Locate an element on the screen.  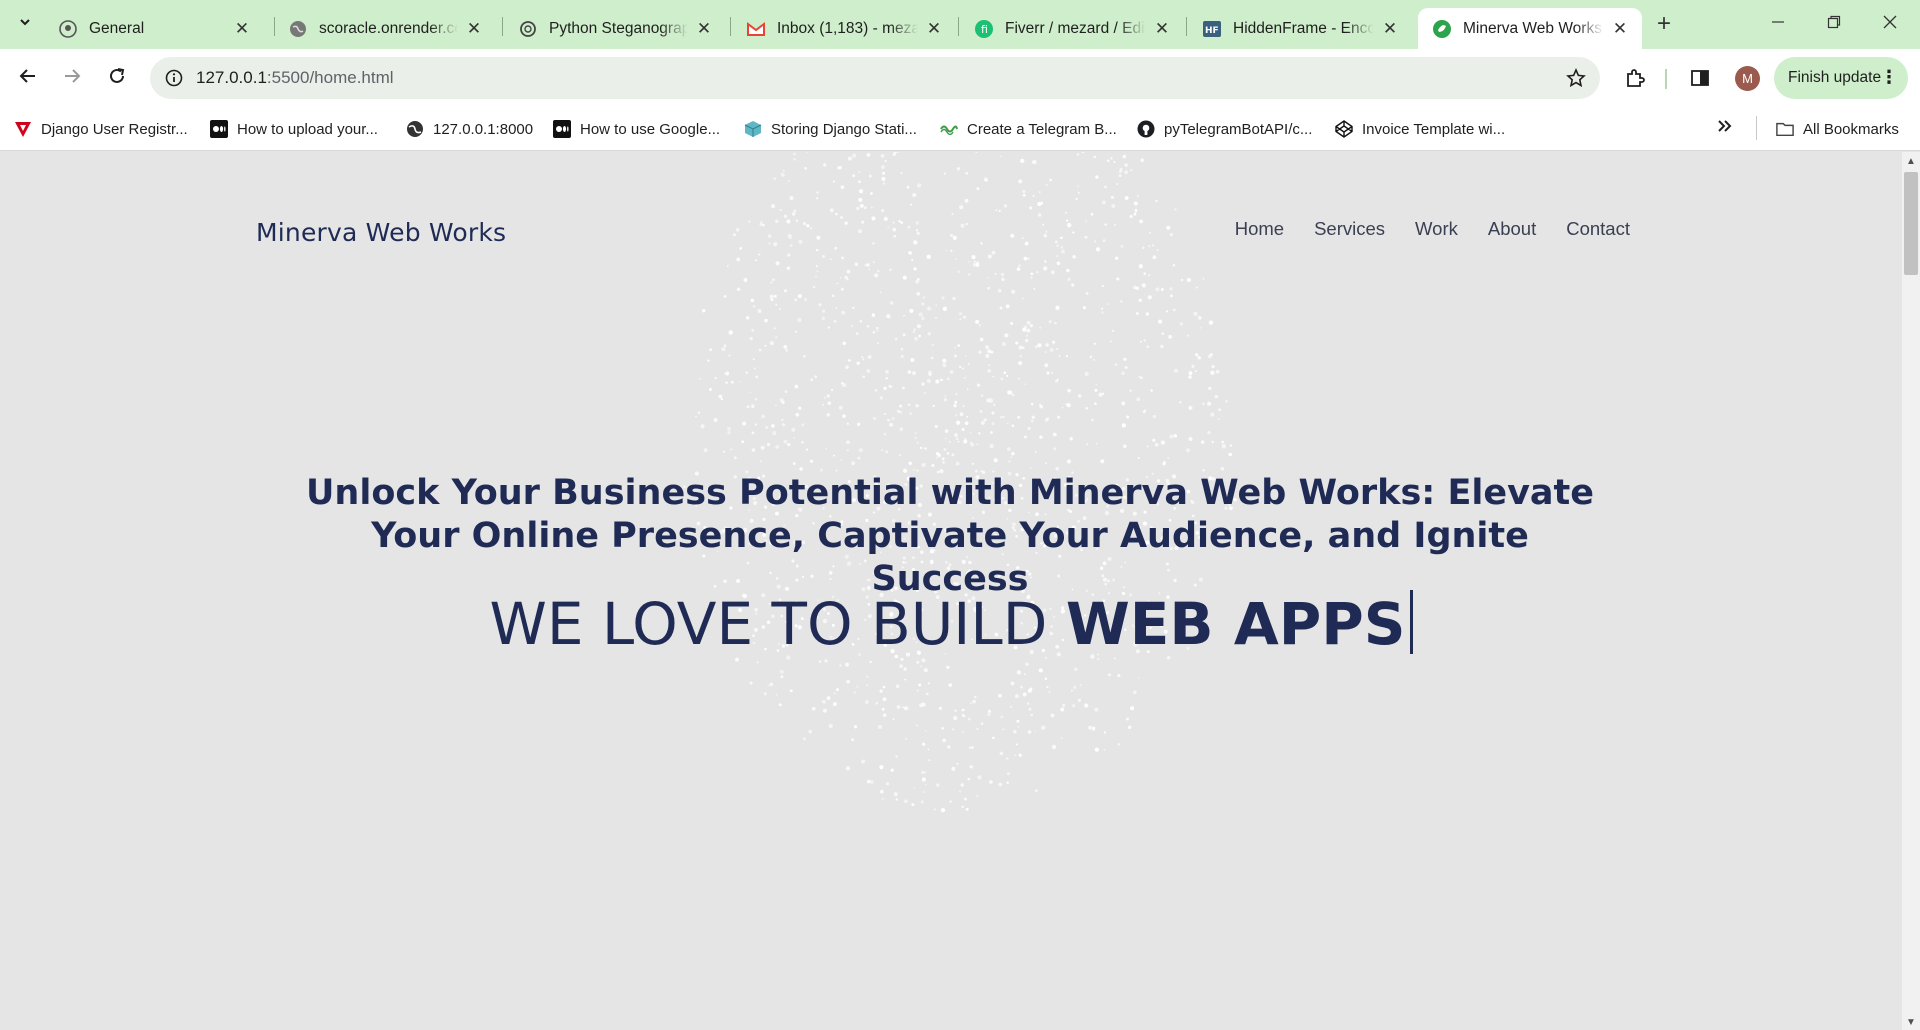
tab-fiverr: fi Fiverr / mezard / Edit ✕ is located at coordinates (1072, 28).